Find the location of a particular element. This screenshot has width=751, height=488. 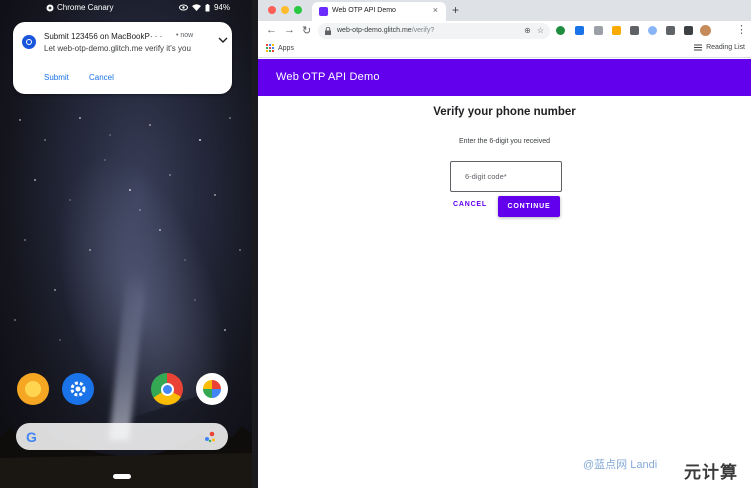

maximize-window-button is located at coordinates (298, 10).